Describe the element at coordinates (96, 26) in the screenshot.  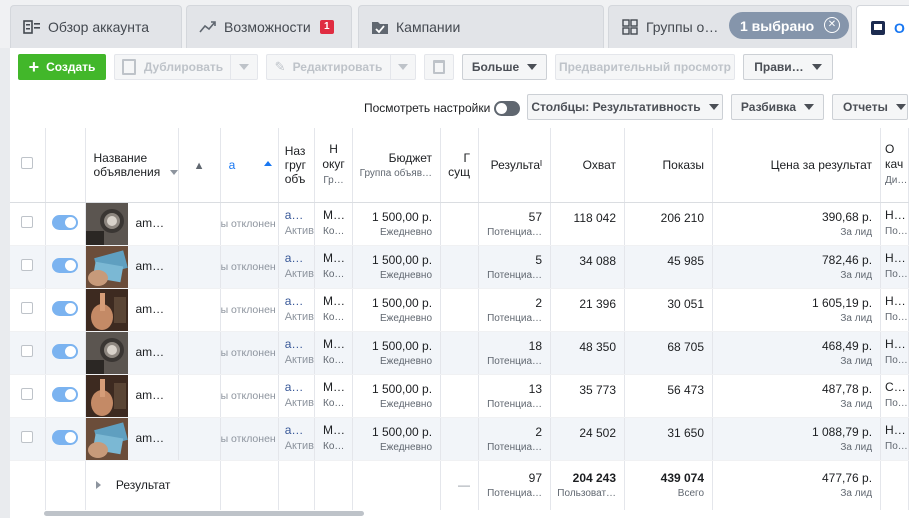
I see `tab-account-overview: Обзор аккаунта` at that location.